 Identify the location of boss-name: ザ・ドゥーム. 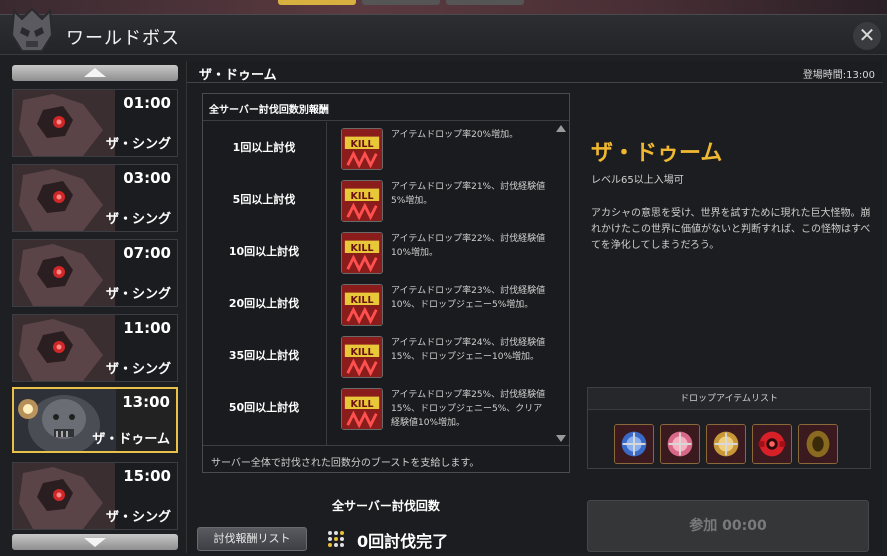
(131, 439).